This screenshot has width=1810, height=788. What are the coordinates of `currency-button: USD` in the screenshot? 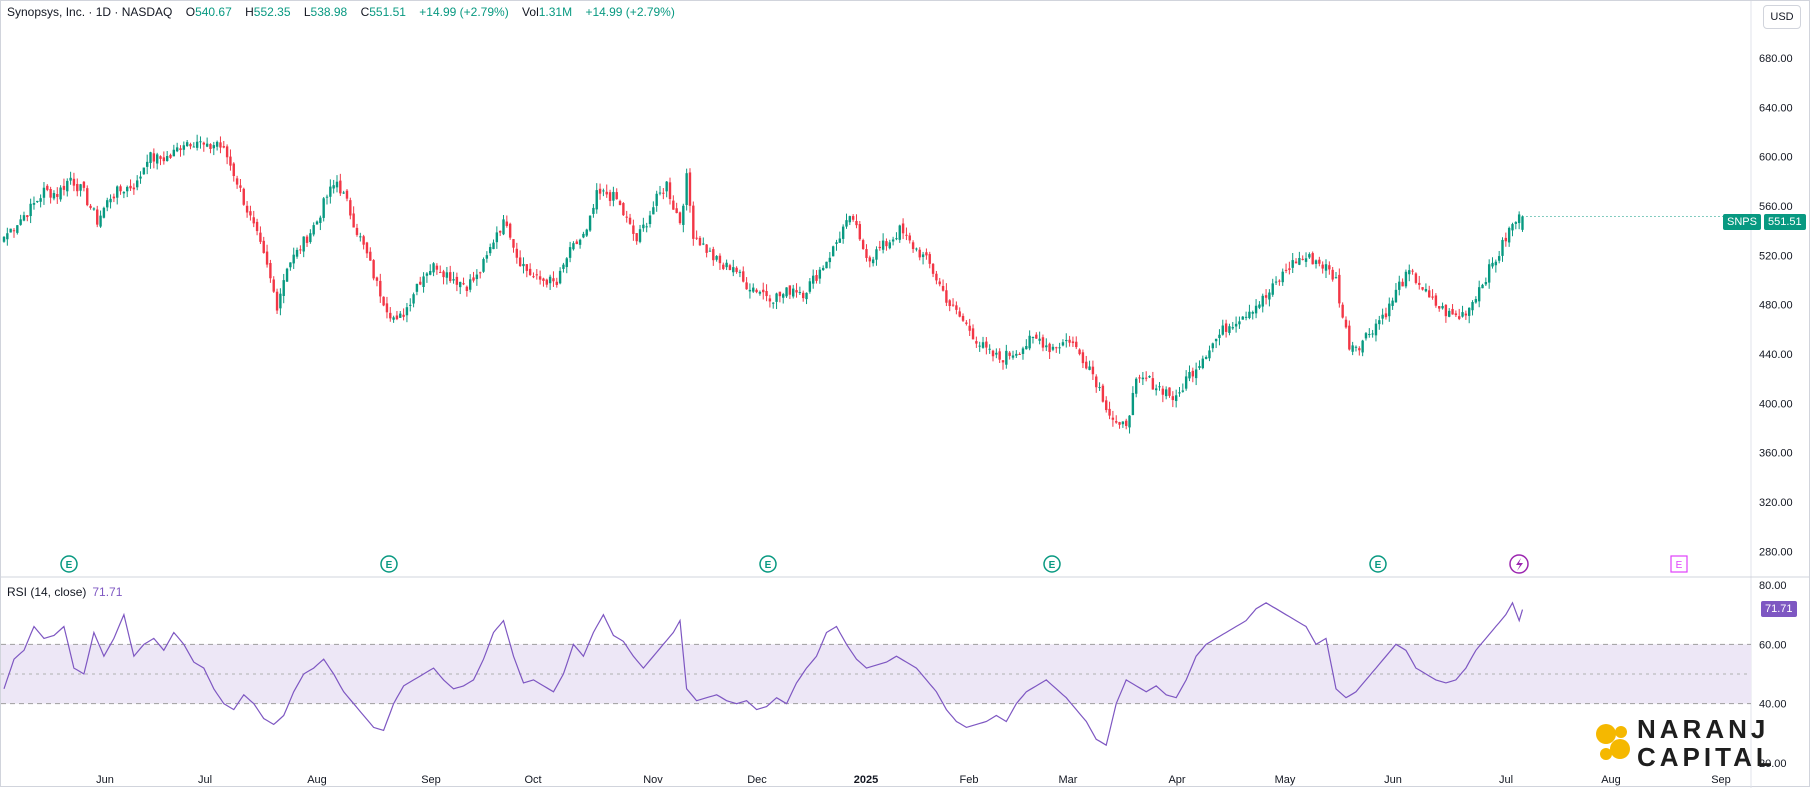 It's located at (1782, 17).